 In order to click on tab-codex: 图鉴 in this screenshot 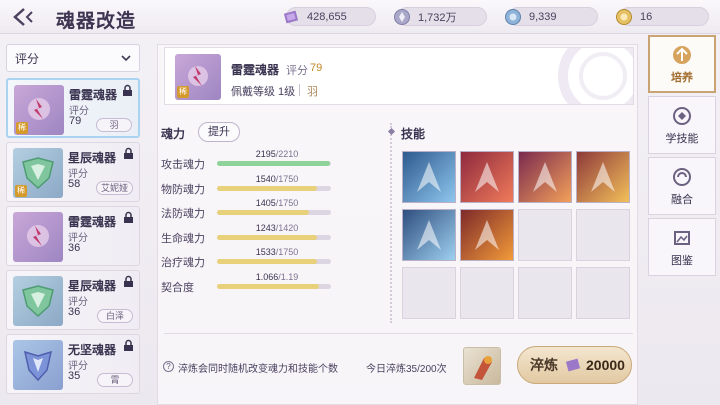, I will do `click(682, 247)`.